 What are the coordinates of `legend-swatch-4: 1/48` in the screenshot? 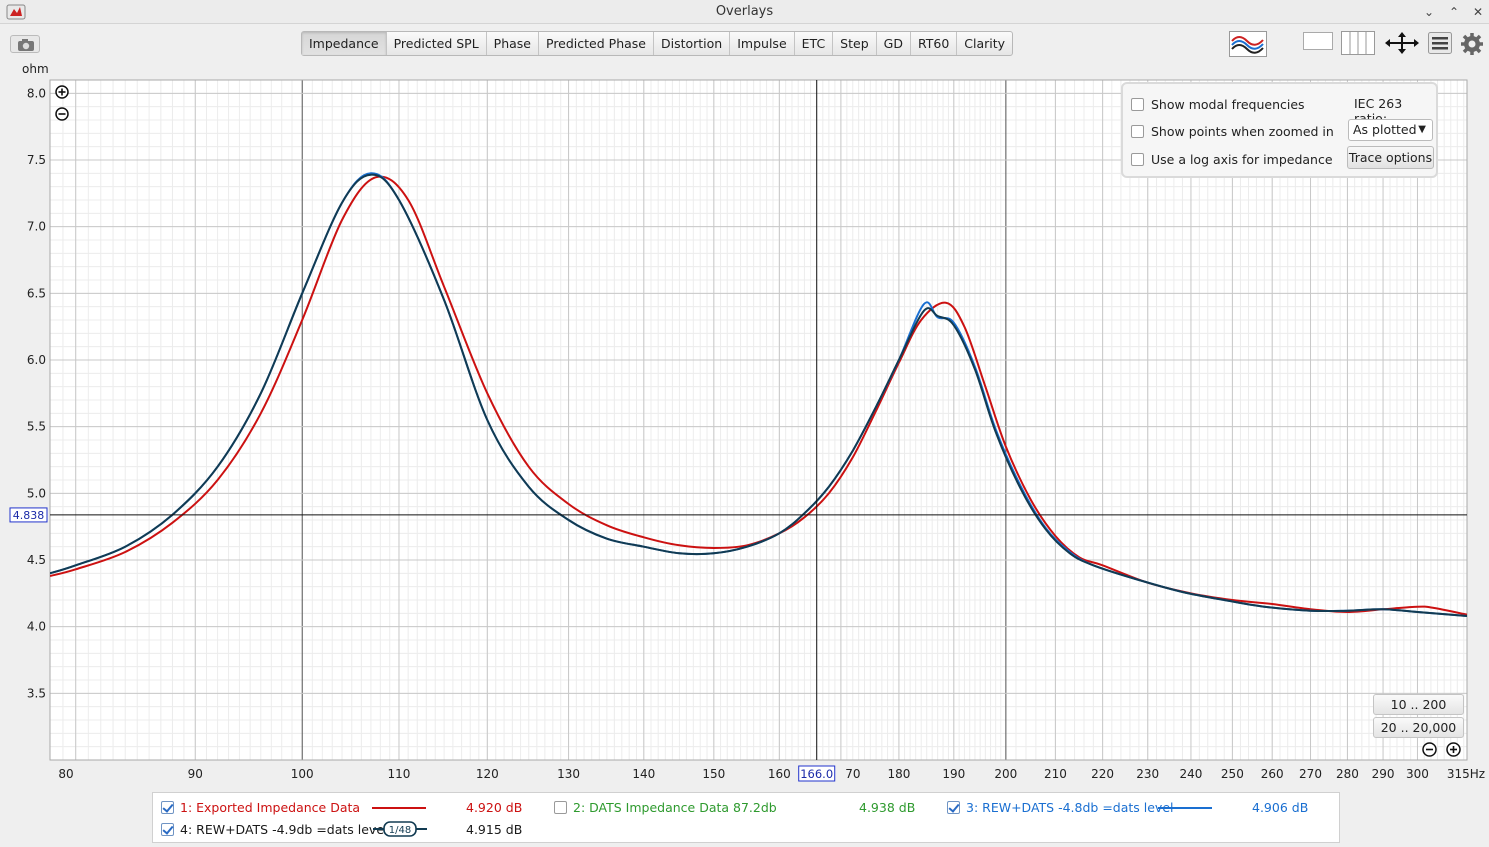 It's located at (400, 829).